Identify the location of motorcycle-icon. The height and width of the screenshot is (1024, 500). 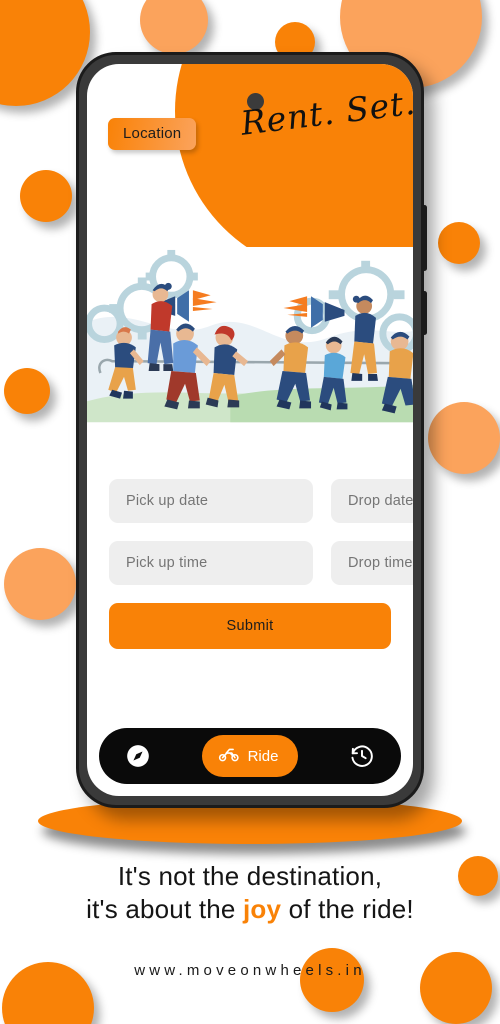
(229, 756).